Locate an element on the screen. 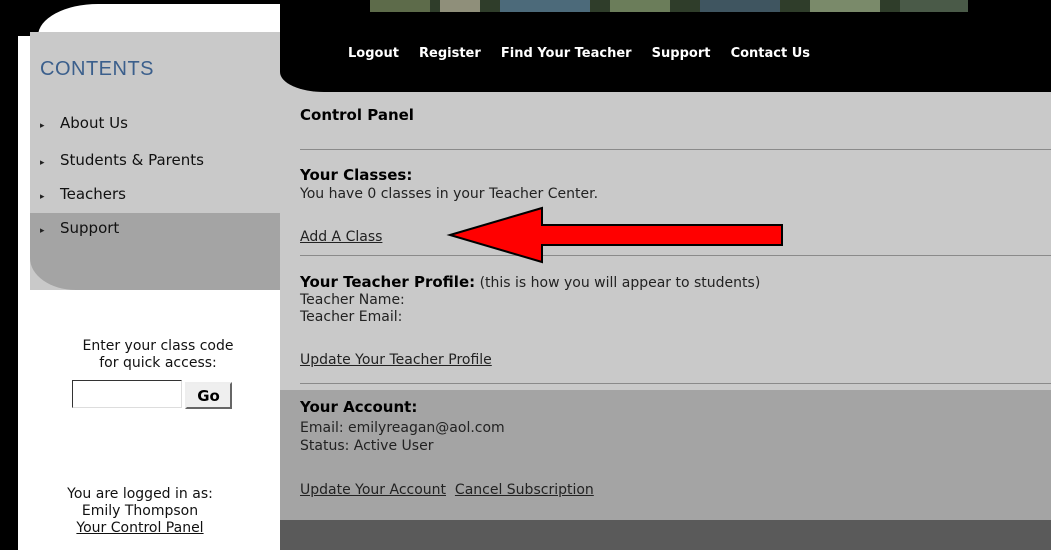 Image resolution: width=1051 pixels, height=550 pixels. control-panel-link: Your Control Panel is located at coordinates (140, 528).